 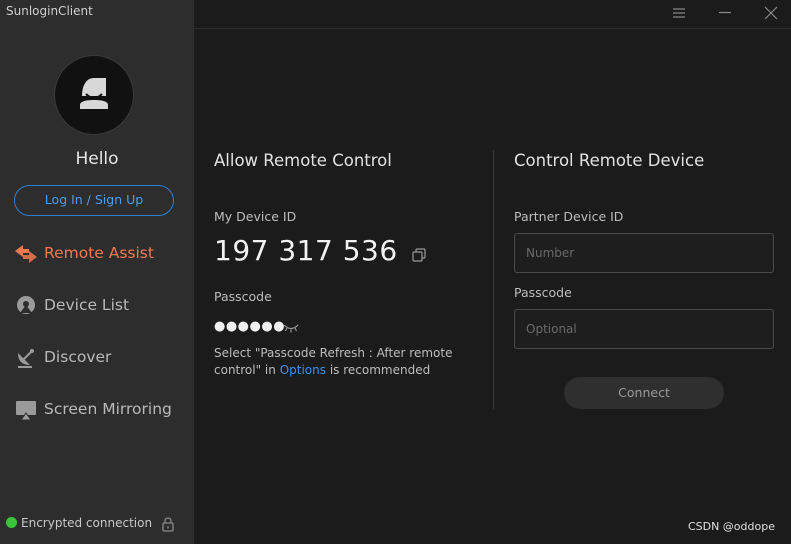 I want to click on screen-mirroring-icon, so click(x=26, y=411).